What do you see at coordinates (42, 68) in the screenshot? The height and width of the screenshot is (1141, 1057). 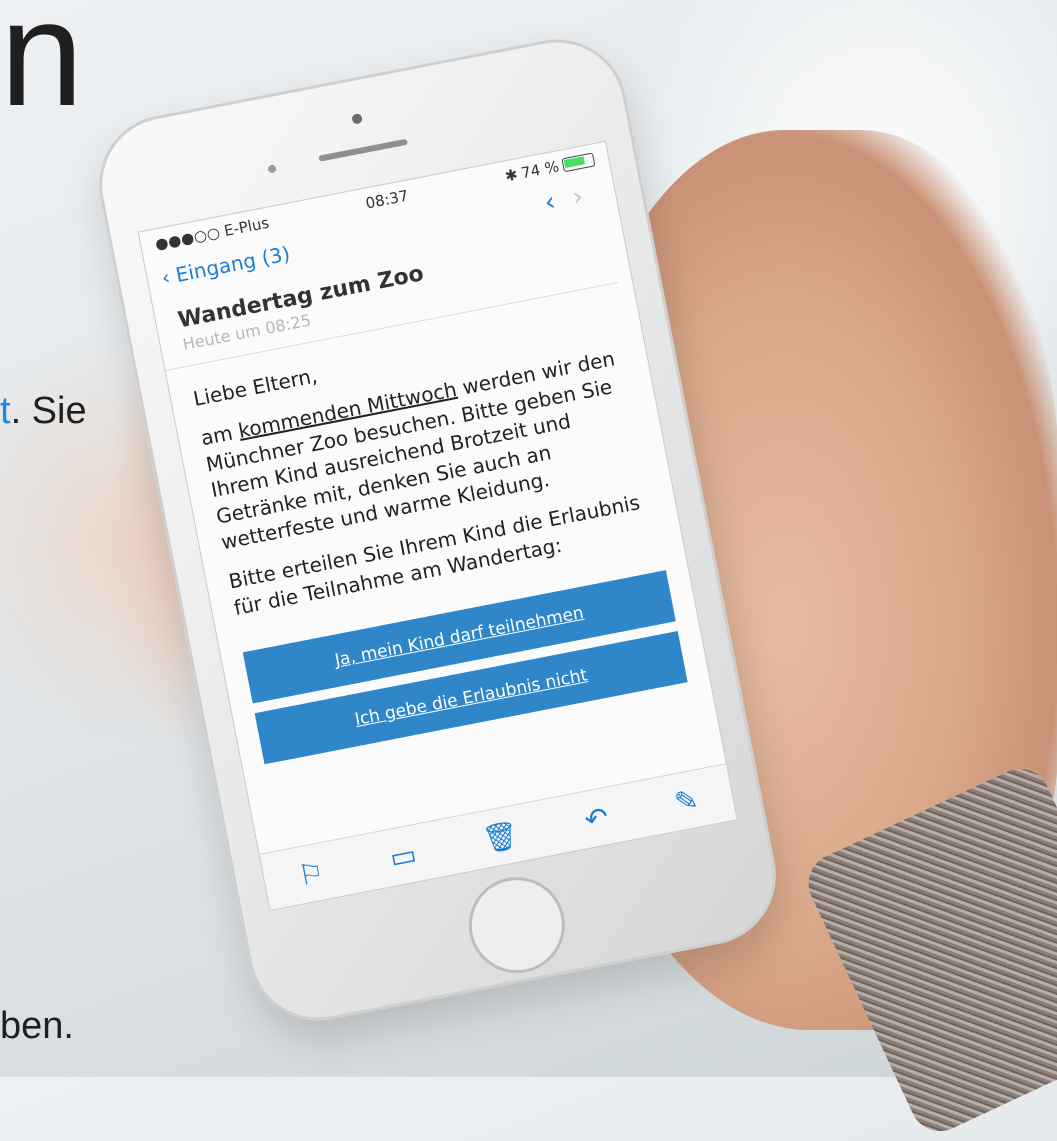 I see `heading-fragment: n` at bounding box center [42, 68].